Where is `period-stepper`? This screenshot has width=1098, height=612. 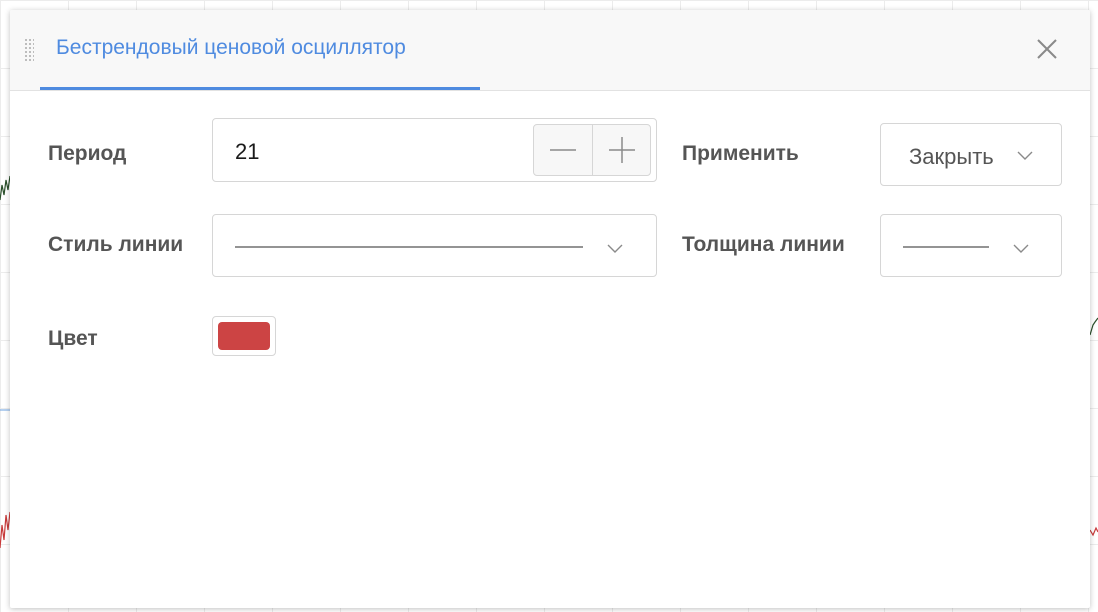 period-stepper is located at coordinates (592, 150).